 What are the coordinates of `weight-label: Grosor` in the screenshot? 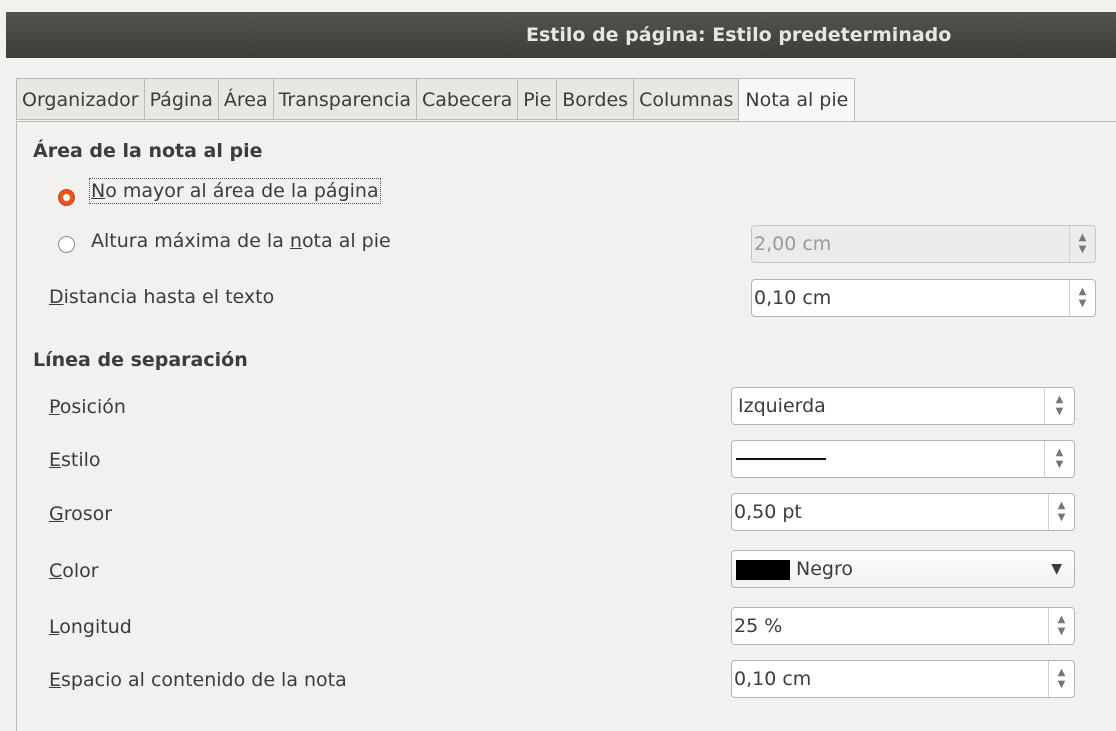 It's located at (80, 514).